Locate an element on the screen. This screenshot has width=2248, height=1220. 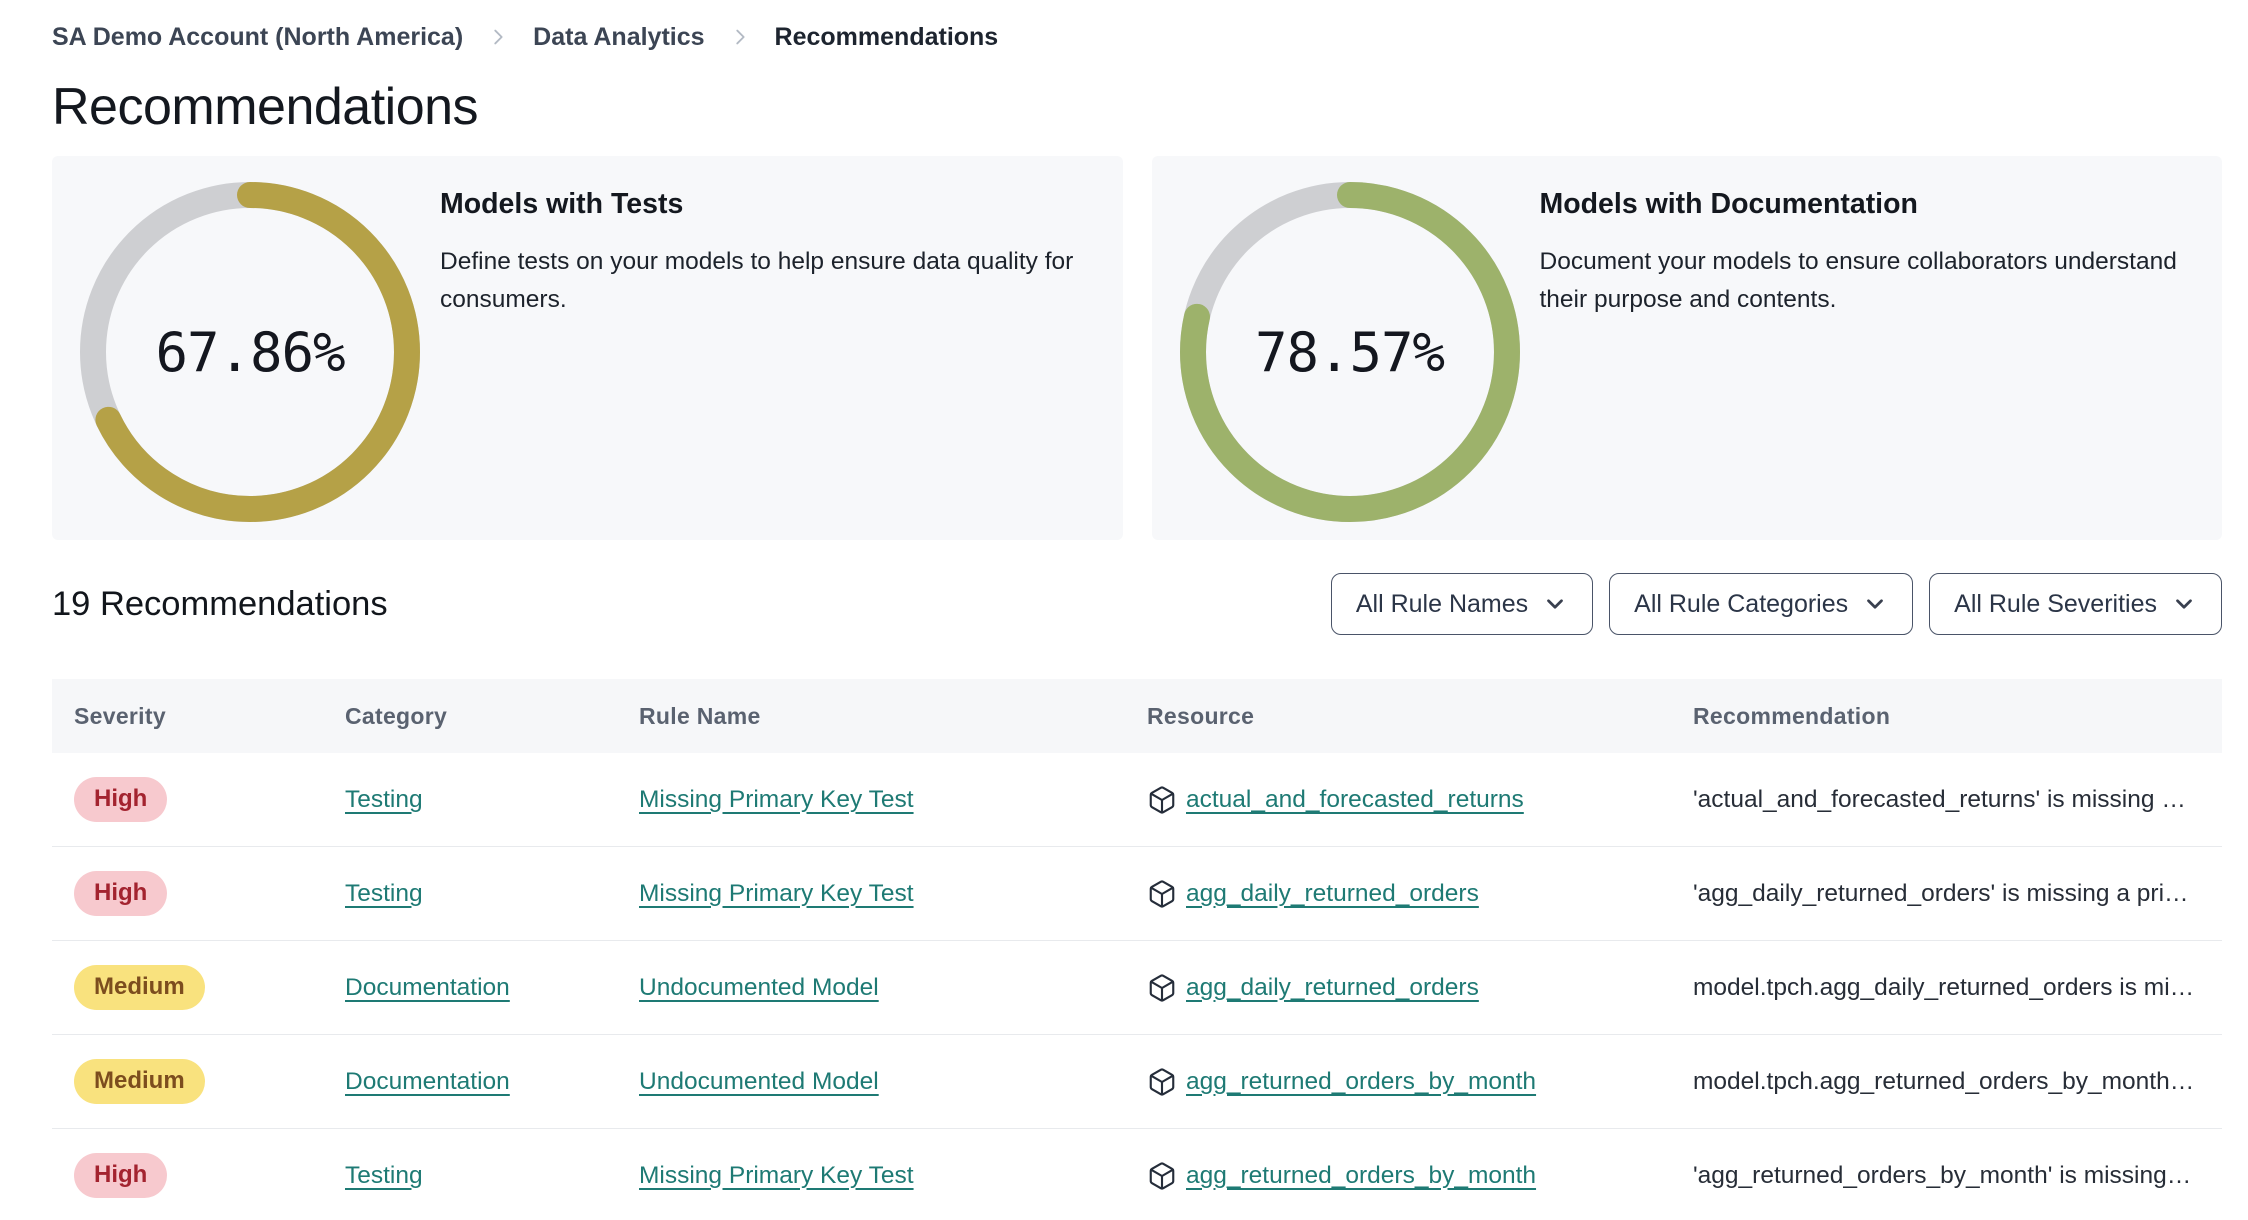
filter-label: All Rule Severities is located at coordinates (2055, 603).